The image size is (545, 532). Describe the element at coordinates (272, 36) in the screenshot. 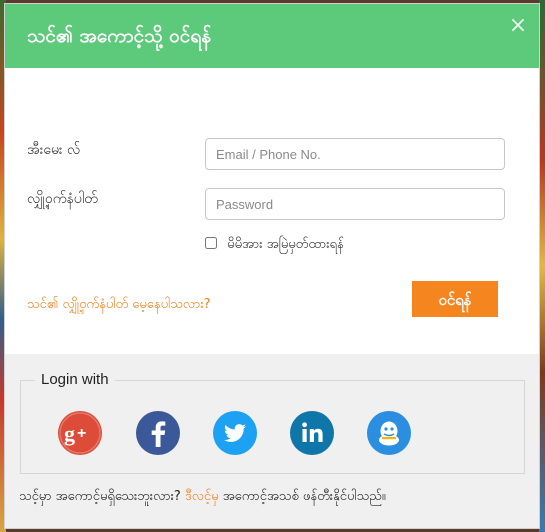

I see `modal-header: သင်၏ အကောင့်သို့ ဝင်ရန် ×` at that location.